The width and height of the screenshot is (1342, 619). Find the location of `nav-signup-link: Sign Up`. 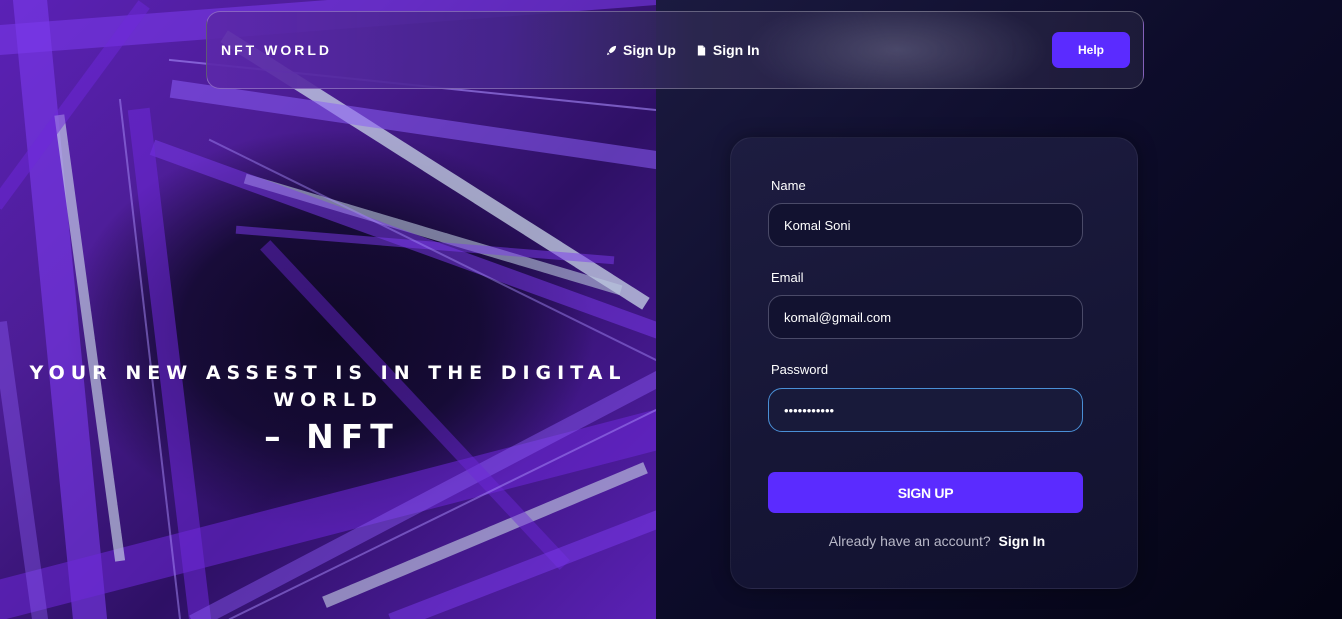

nav-signup-link: Sign Up is located at coordinates (641, 50).